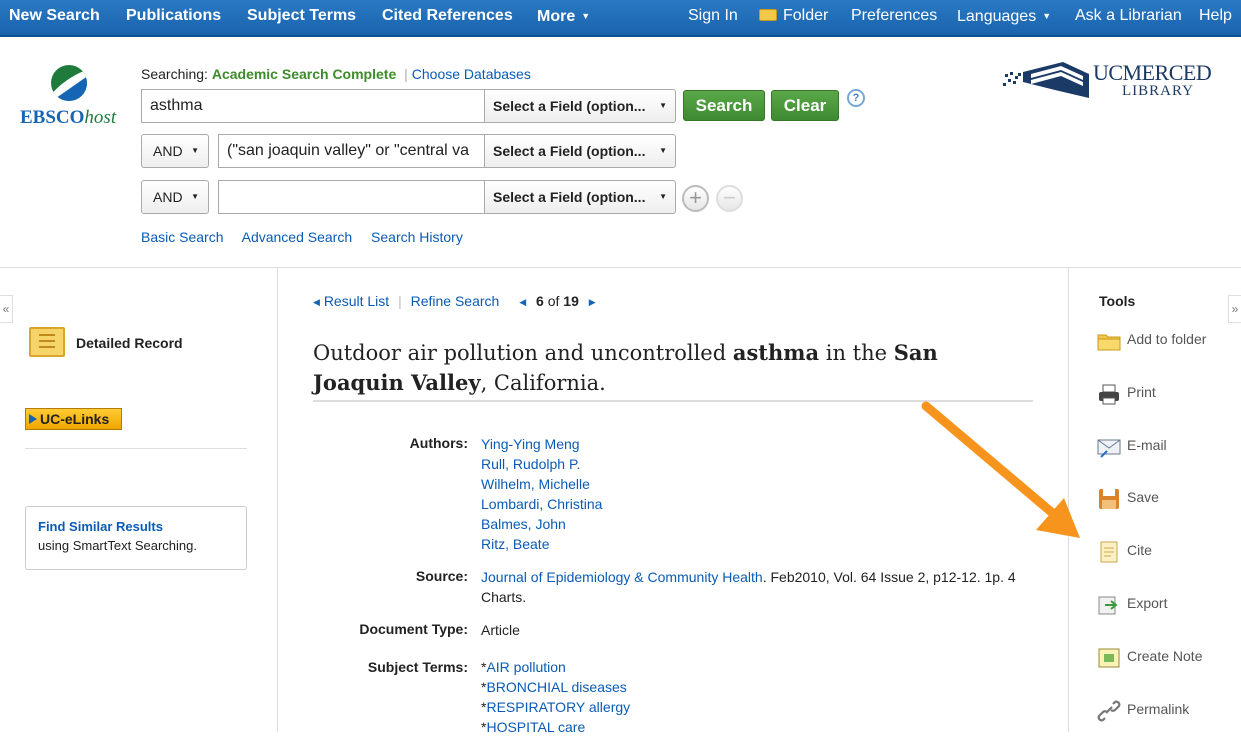  What do you see at coordinates (522, 302) in the screenshot?
I see `previous-record-icon: ◀` at bounding box center [522, 302].